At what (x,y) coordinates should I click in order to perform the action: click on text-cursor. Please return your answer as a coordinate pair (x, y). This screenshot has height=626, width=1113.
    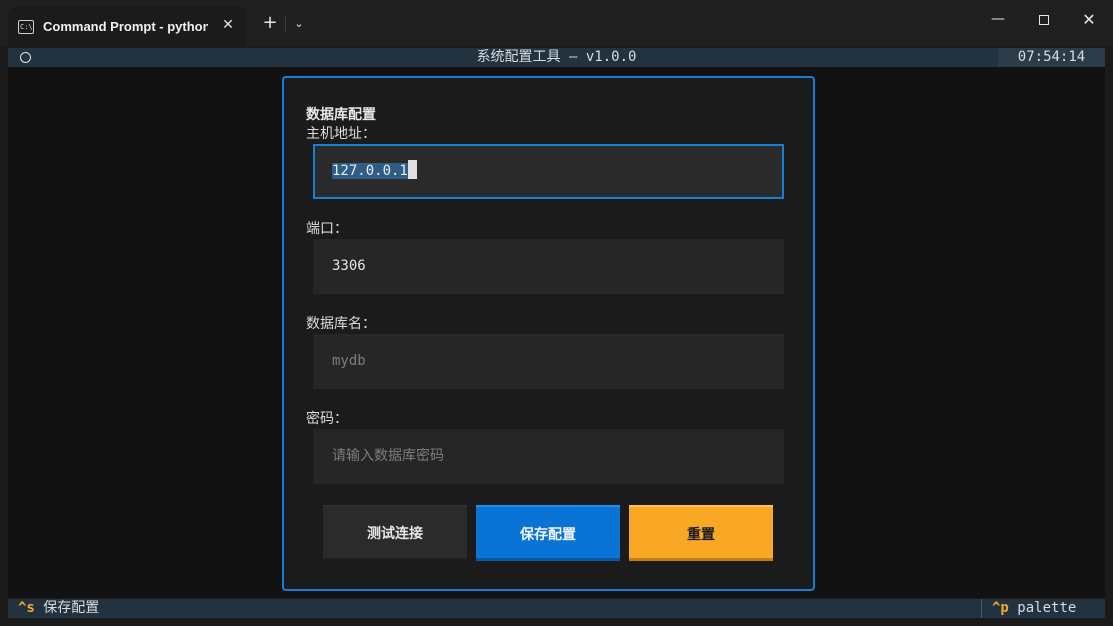
    Looking at the image, I should click on (412, 169).